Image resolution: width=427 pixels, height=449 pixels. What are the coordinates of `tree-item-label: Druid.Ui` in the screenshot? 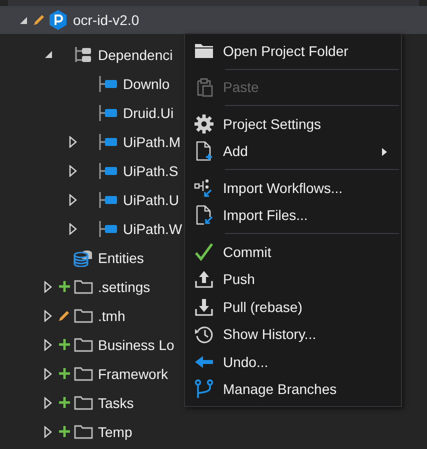 It's located at (148, 112).